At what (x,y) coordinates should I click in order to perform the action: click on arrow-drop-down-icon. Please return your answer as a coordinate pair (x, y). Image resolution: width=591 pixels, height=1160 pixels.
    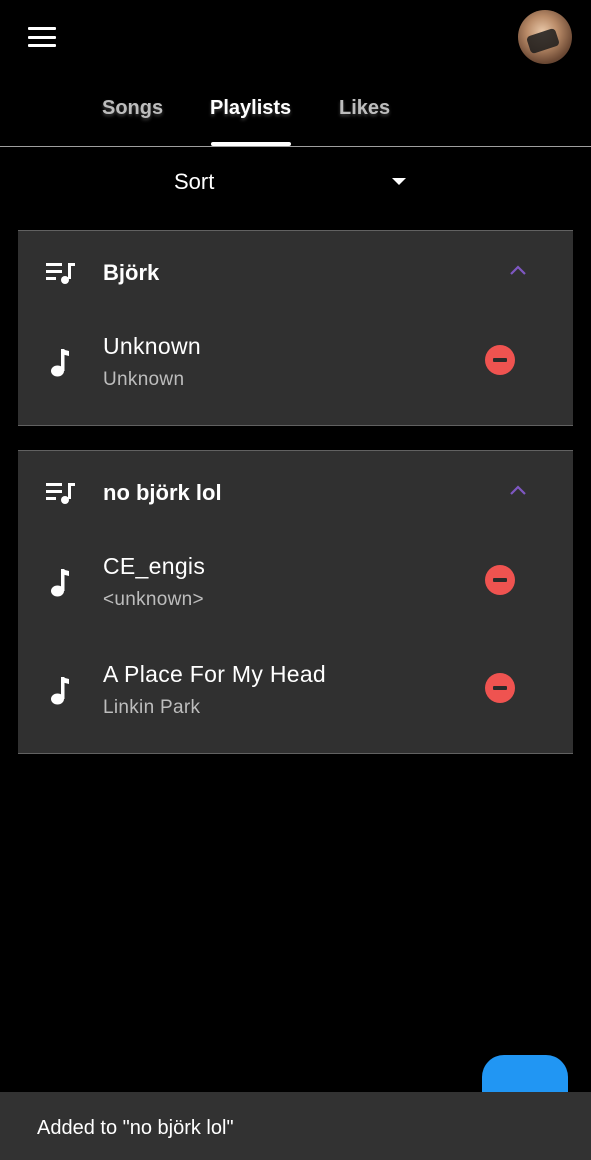
    Looking at the image, I should click on (399, 181).